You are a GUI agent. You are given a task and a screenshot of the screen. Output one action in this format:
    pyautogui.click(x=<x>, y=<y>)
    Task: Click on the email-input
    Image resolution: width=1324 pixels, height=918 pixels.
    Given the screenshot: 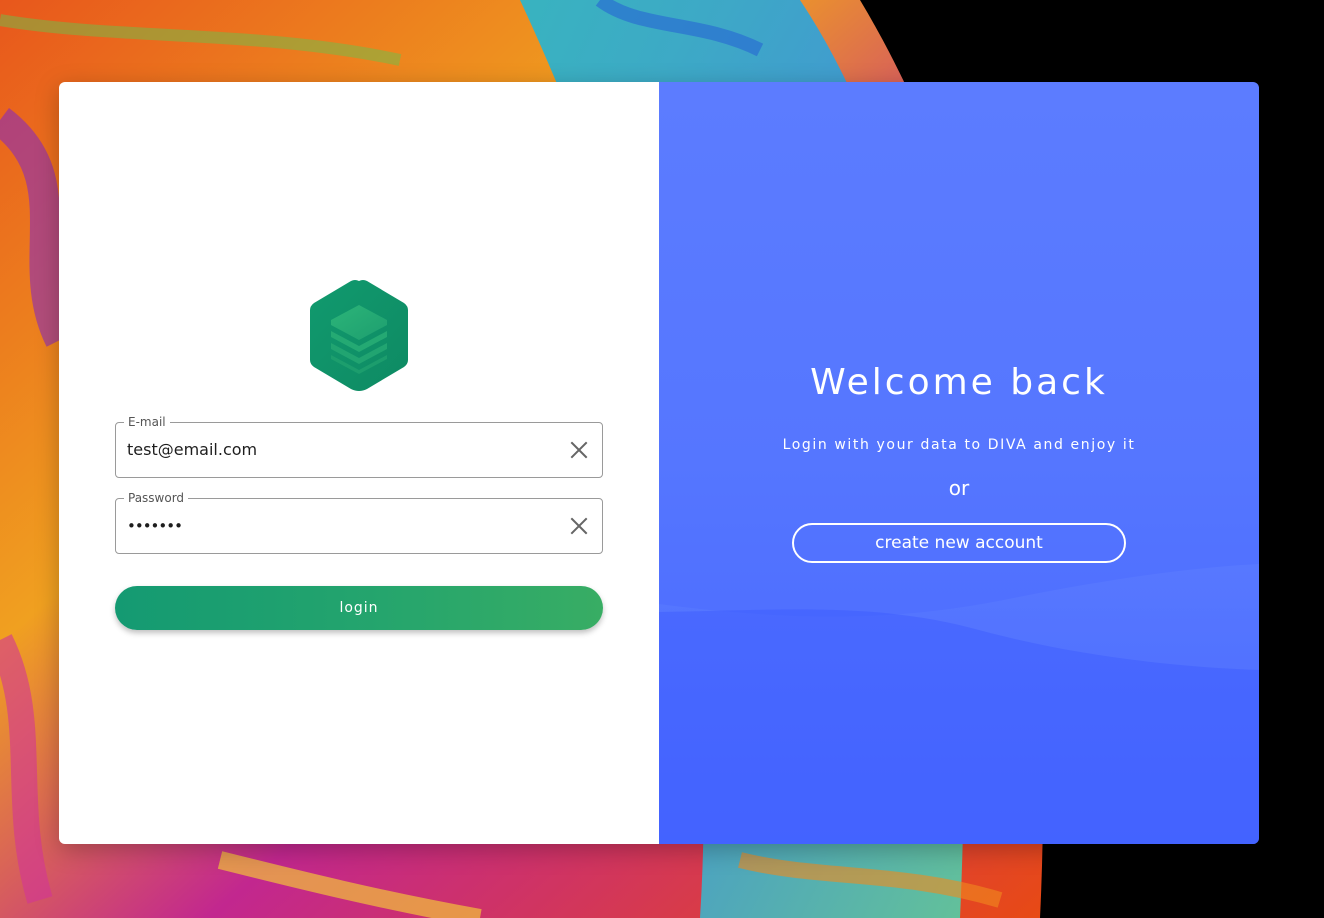 What is the action you would take?
    pyautogui.click(x=337, y=450)
    